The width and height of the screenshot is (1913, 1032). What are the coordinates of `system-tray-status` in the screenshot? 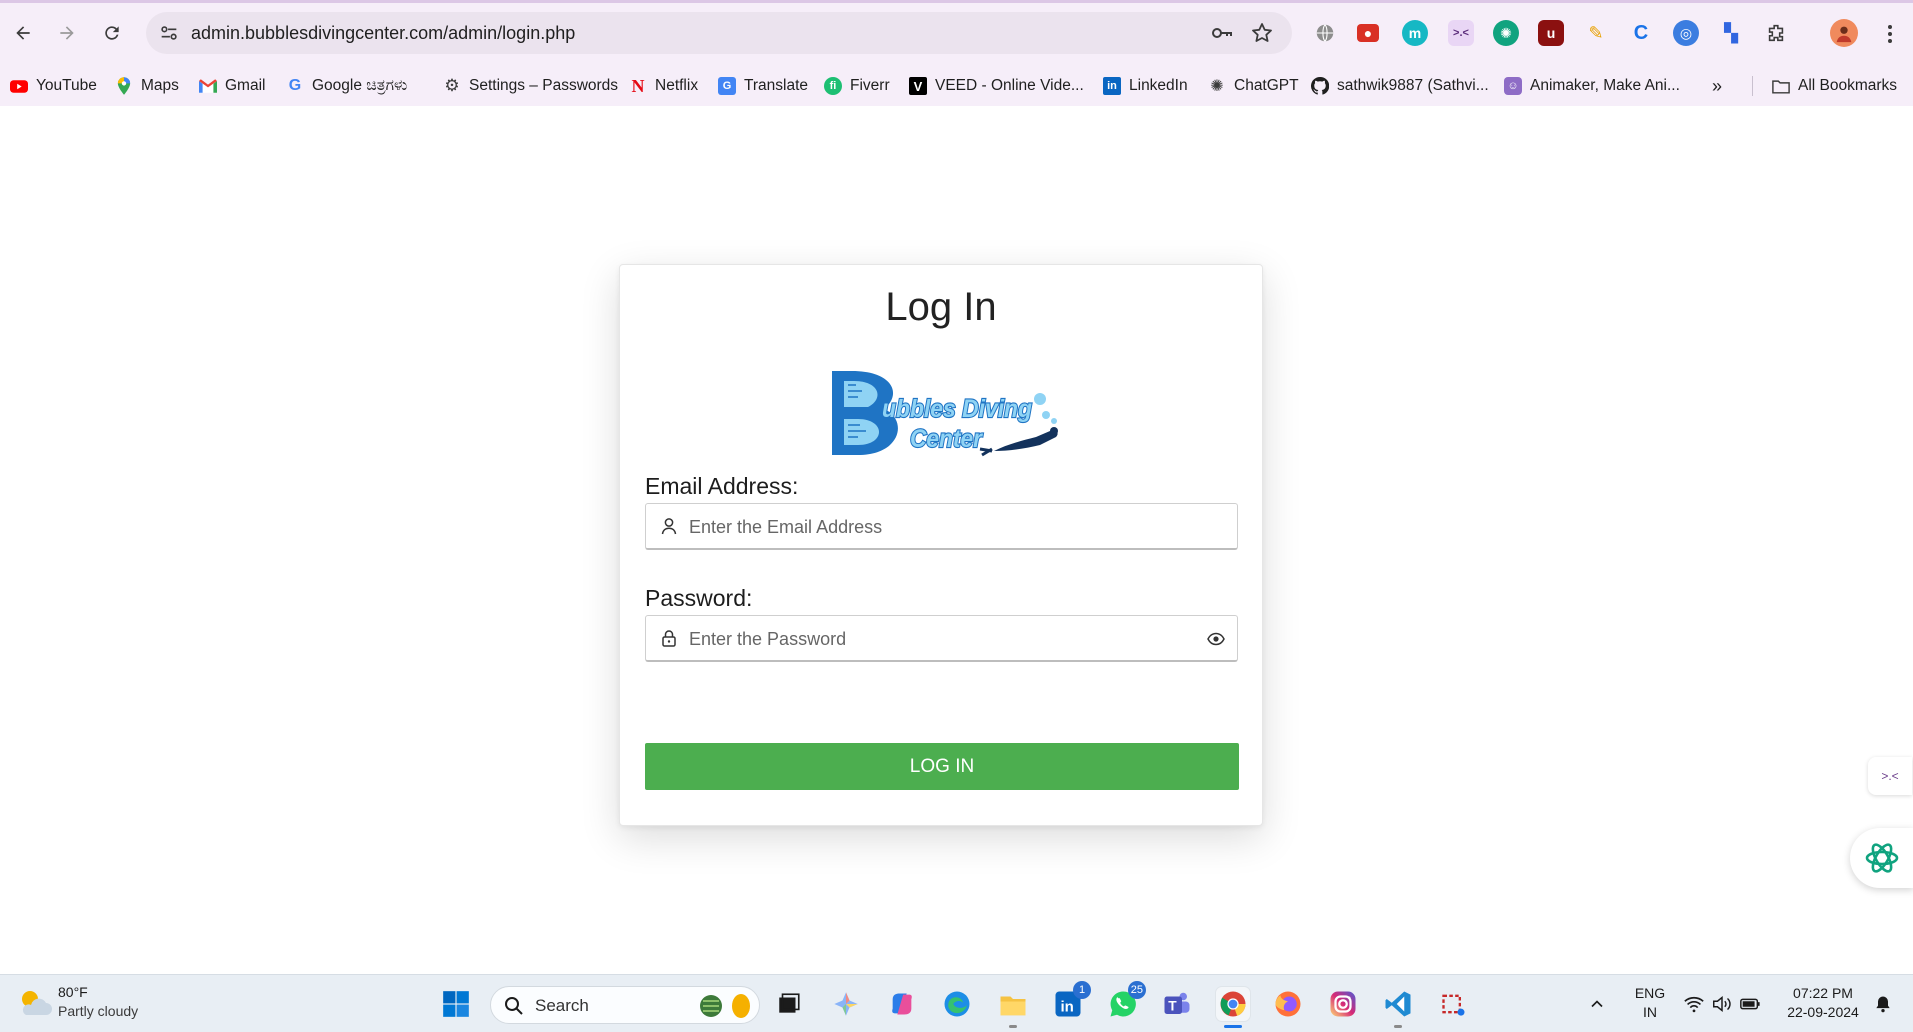 It's located at (1722, 1004).